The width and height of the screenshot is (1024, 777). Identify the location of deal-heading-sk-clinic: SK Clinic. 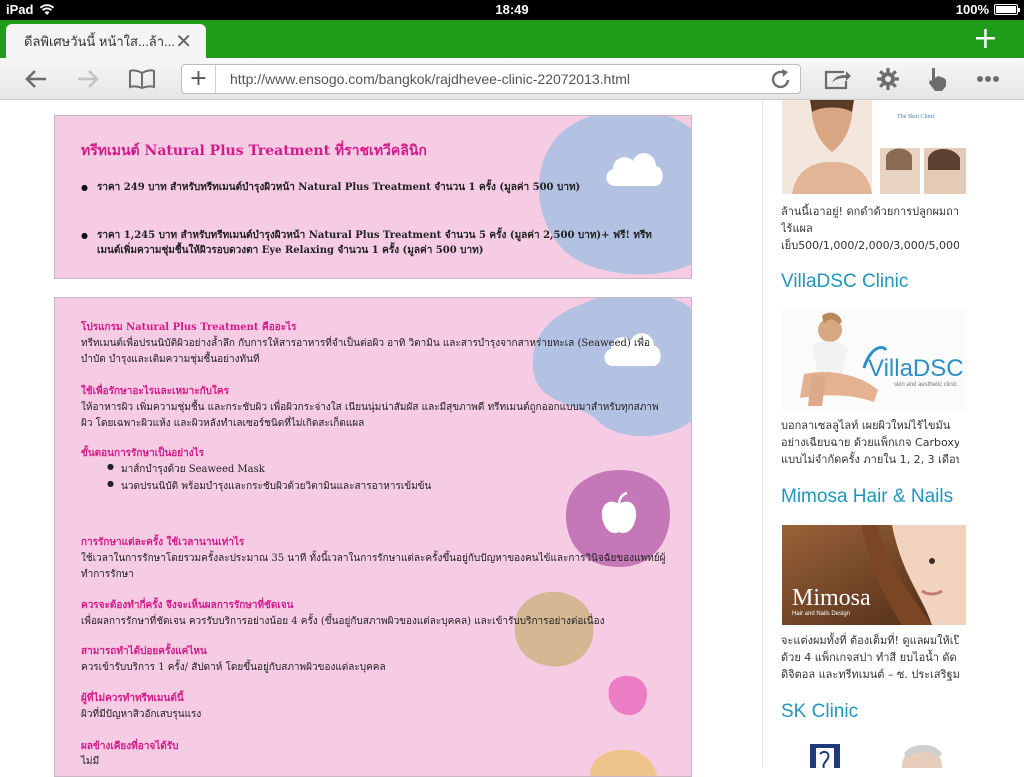
(819, 712).